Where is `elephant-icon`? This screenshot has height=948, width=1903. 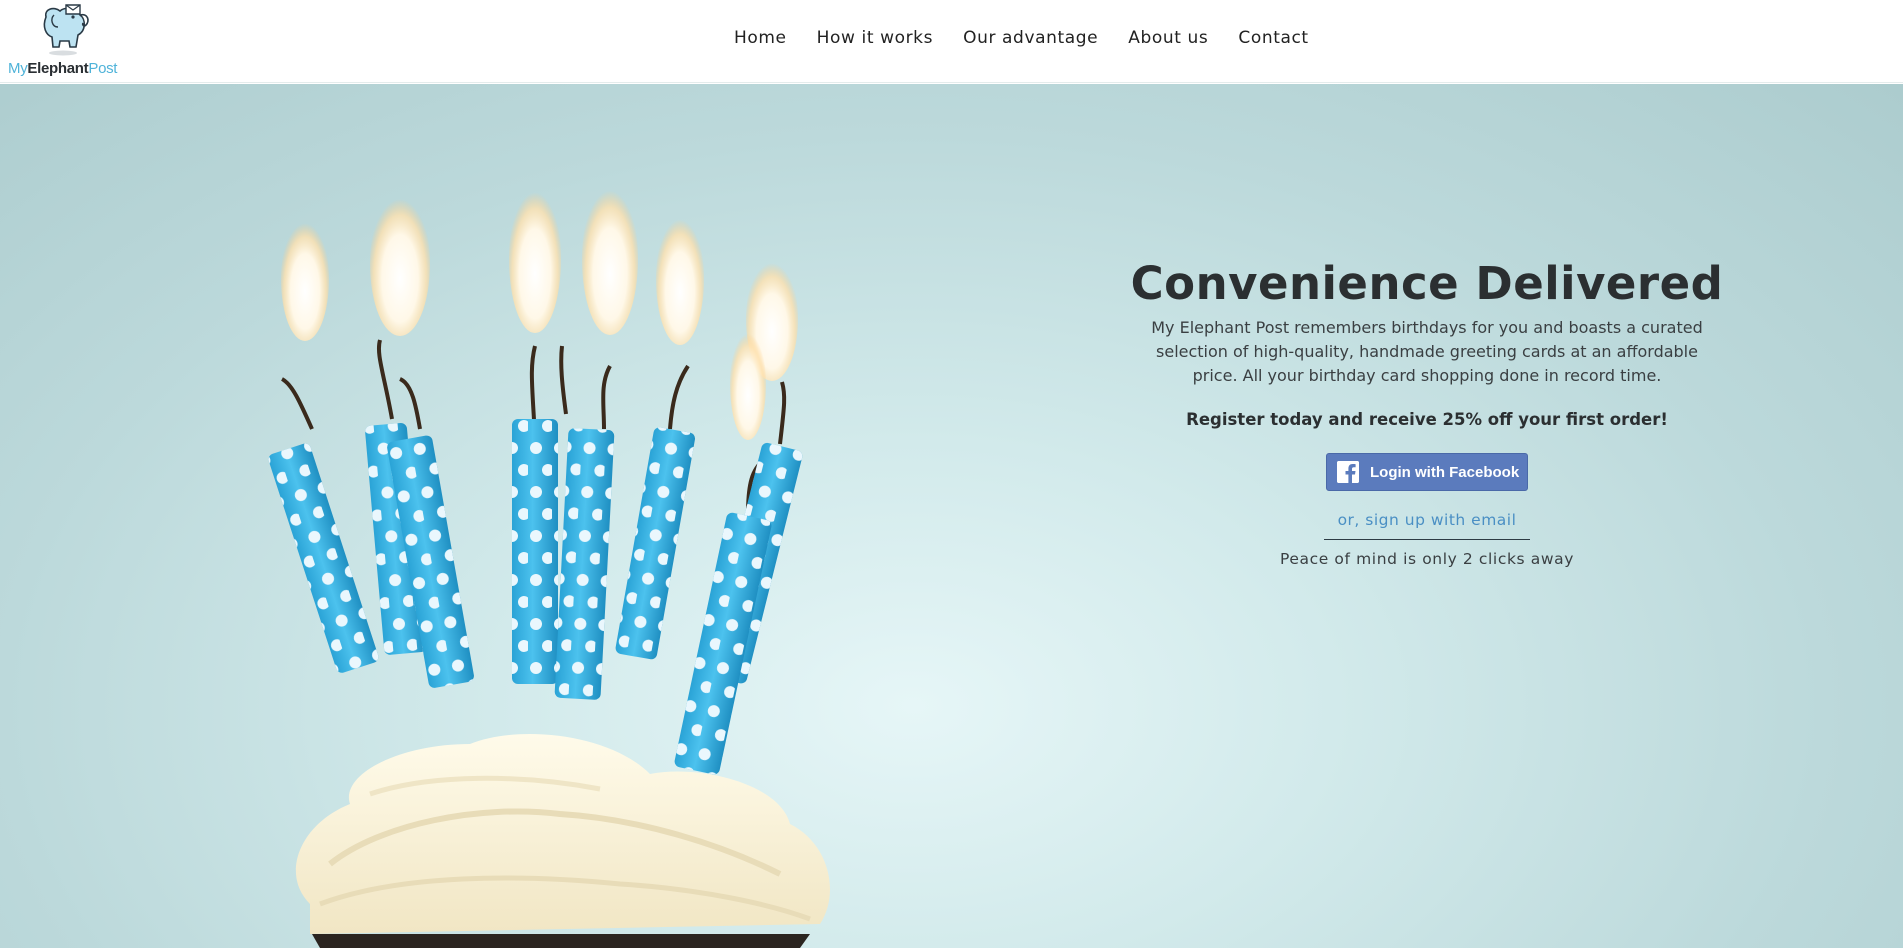 elephant-icon is located at coordinates (66, 30).